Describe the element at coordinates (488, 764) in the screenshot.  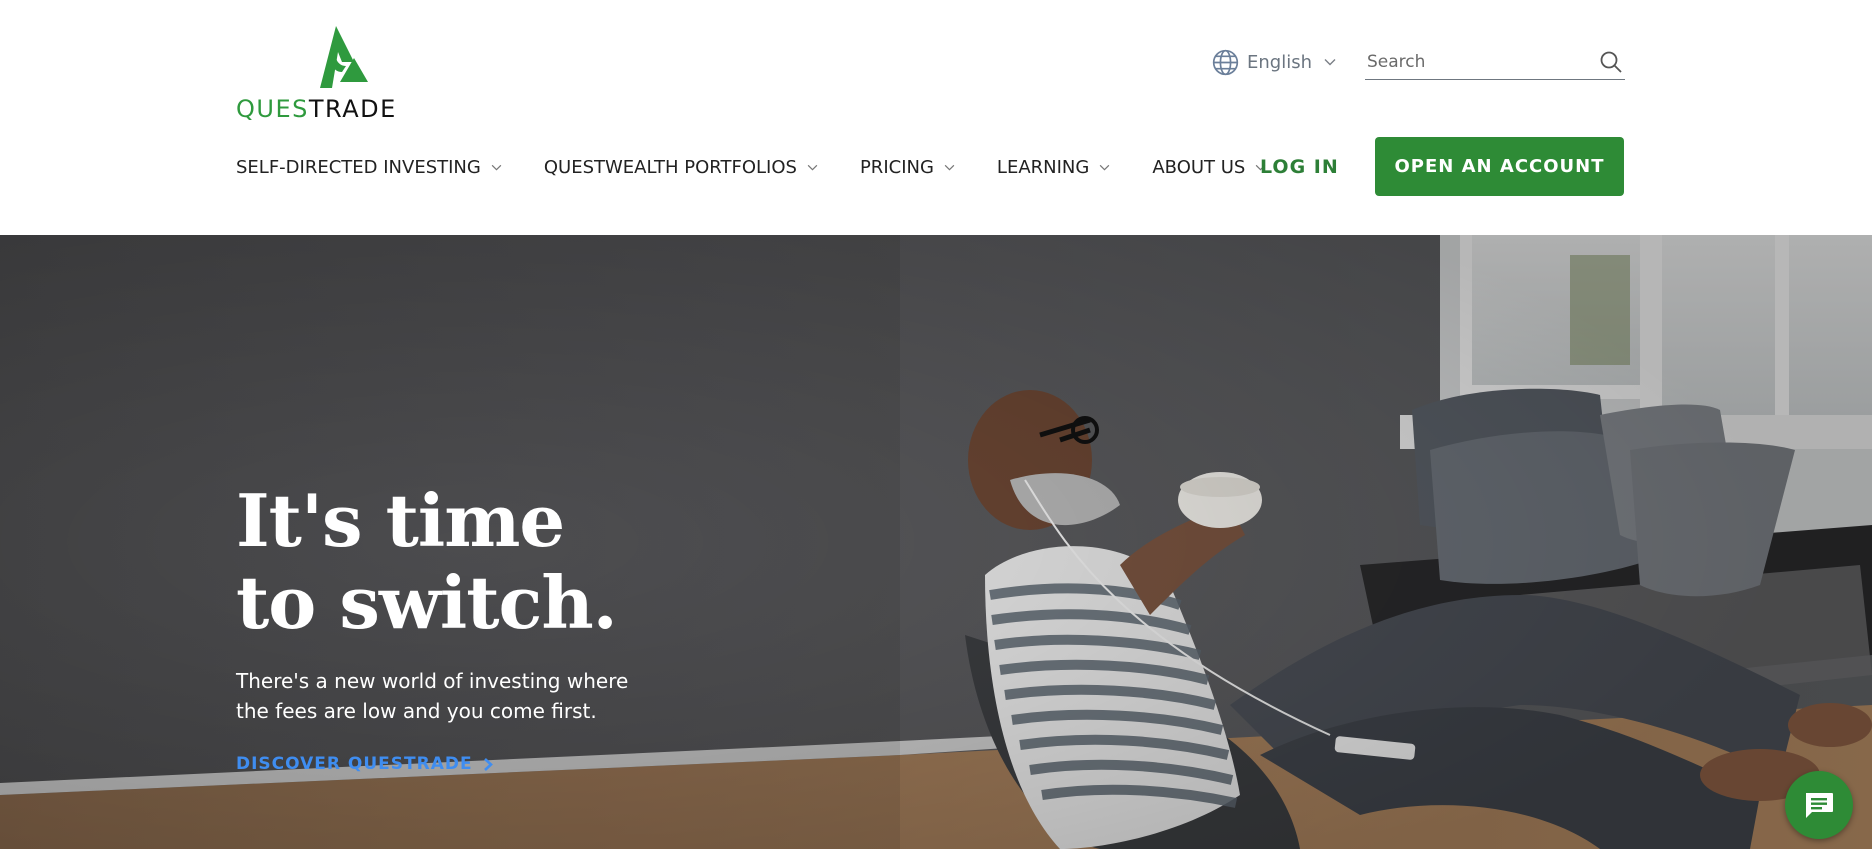
I see `chevron-right-icon` at that location.